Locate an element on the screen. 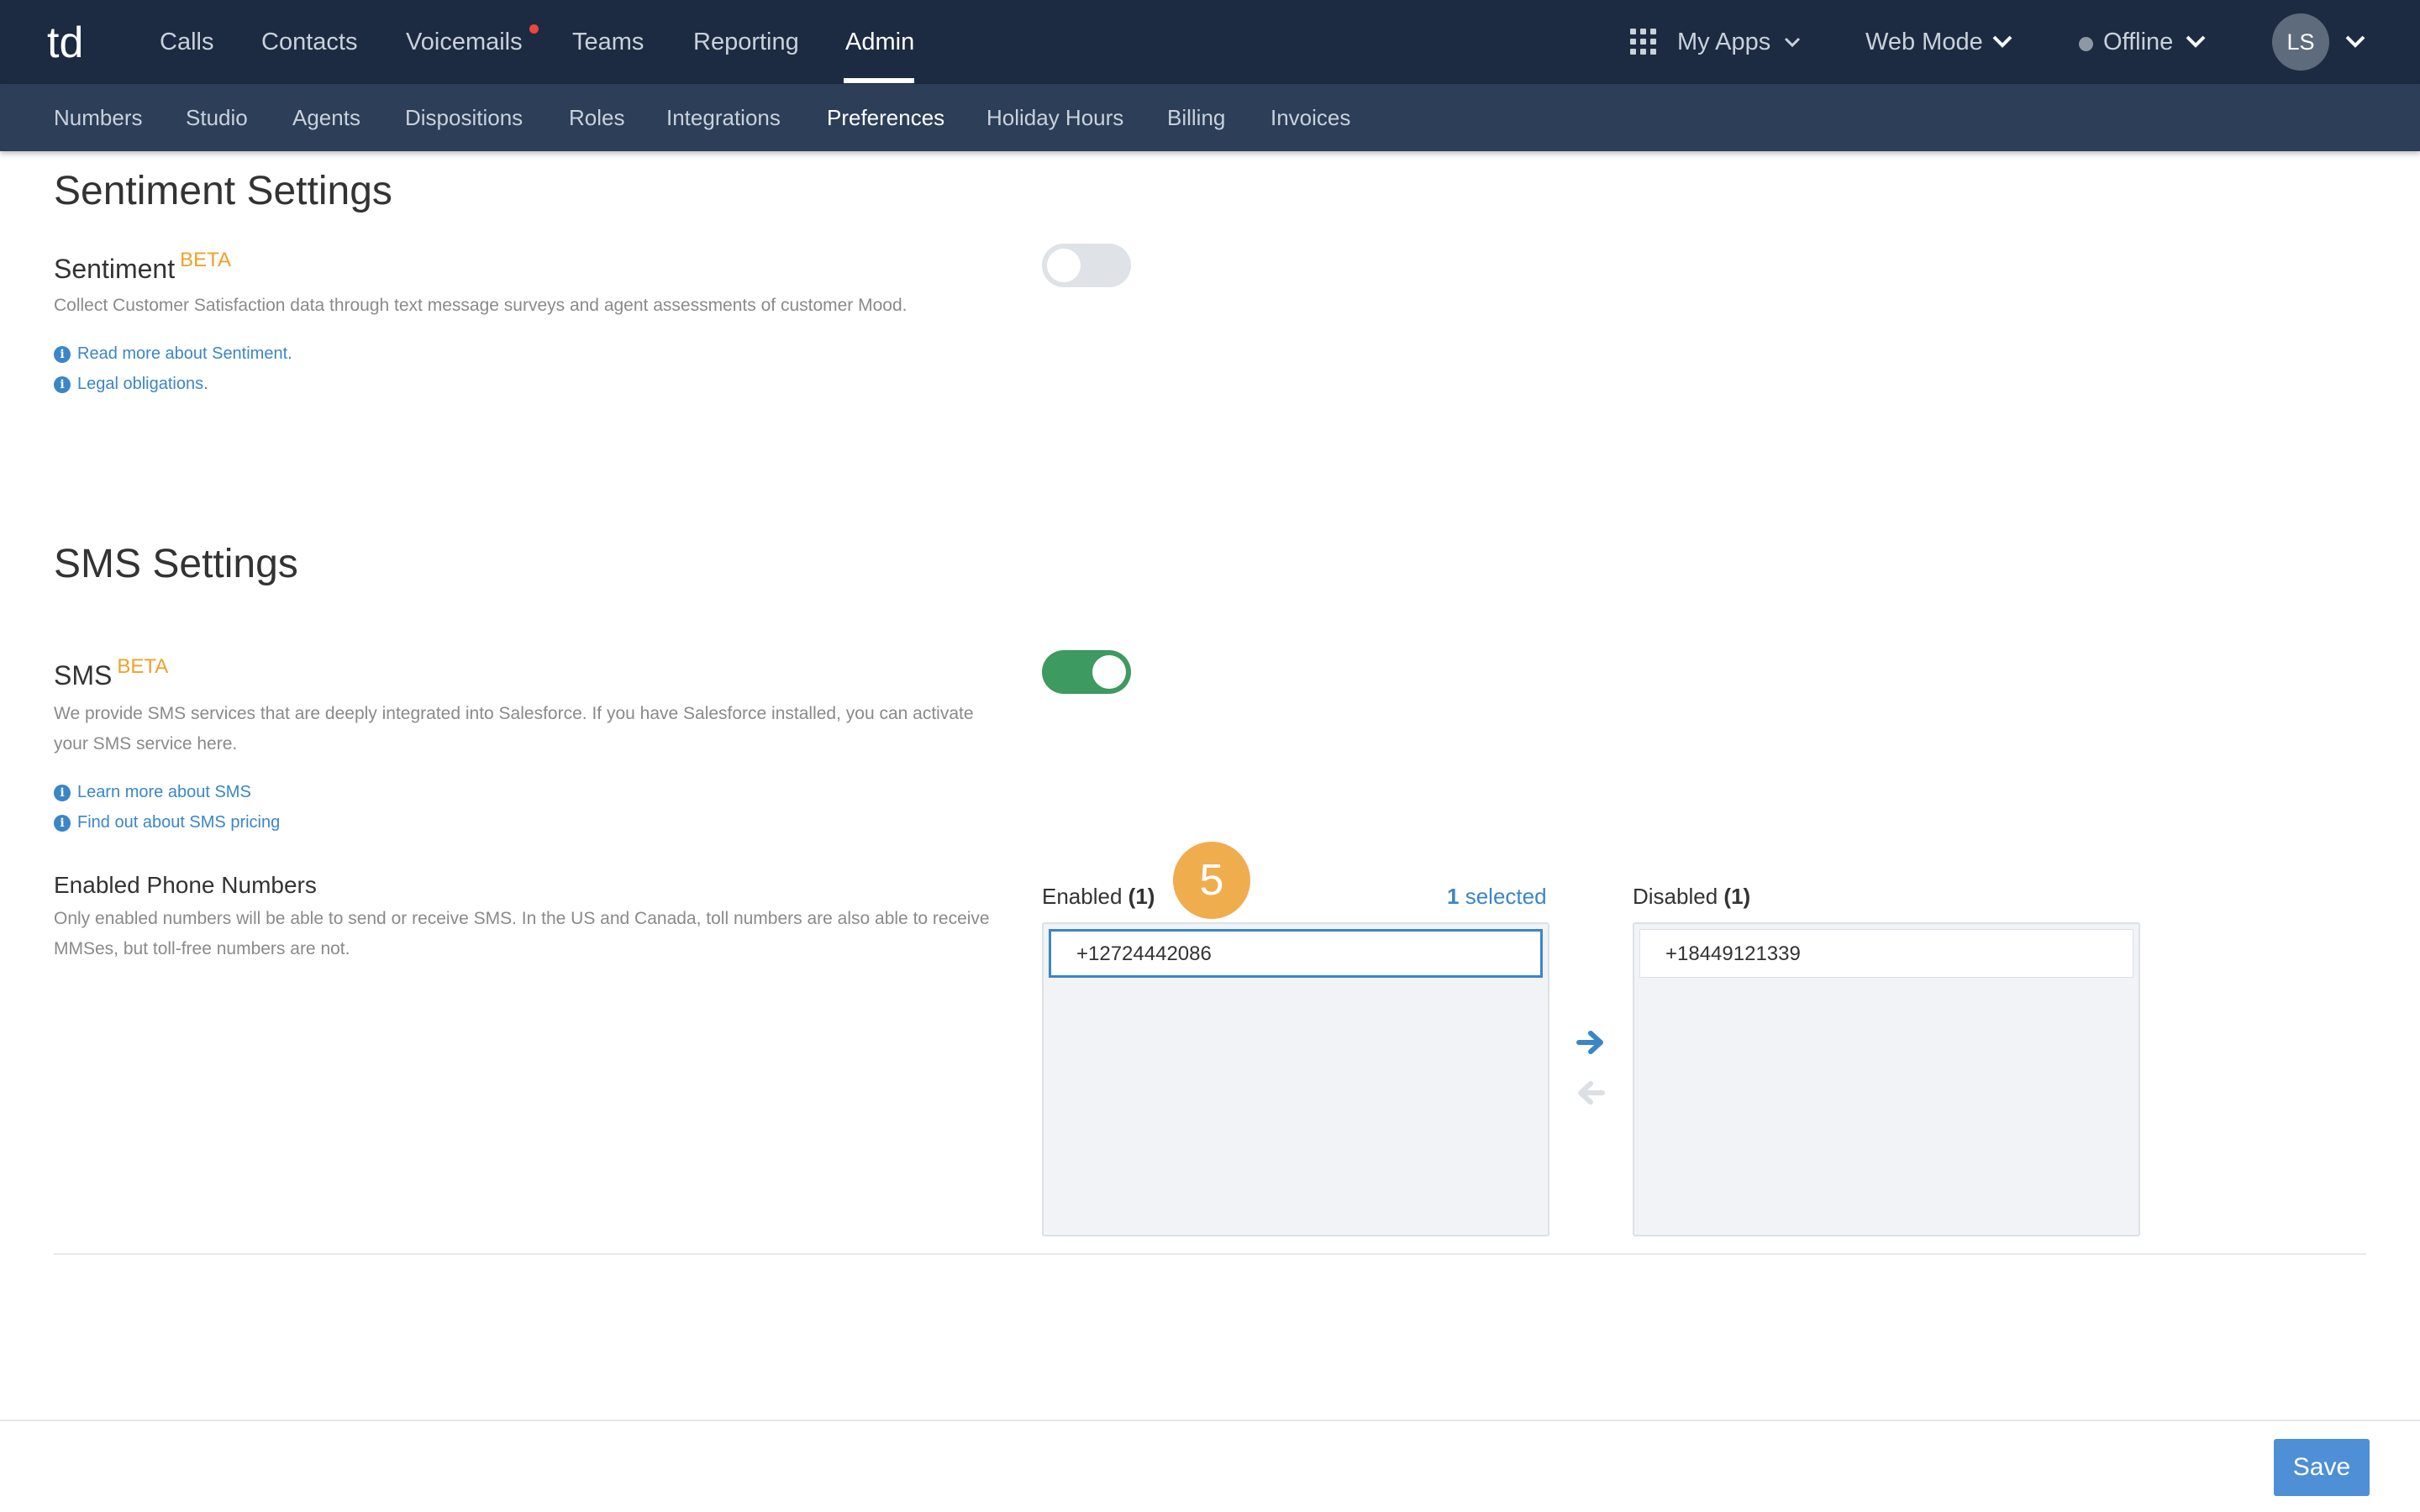 This screenshot has height=1512, width=2420. status-menu: Offline is located at coordinates (2138, 42).